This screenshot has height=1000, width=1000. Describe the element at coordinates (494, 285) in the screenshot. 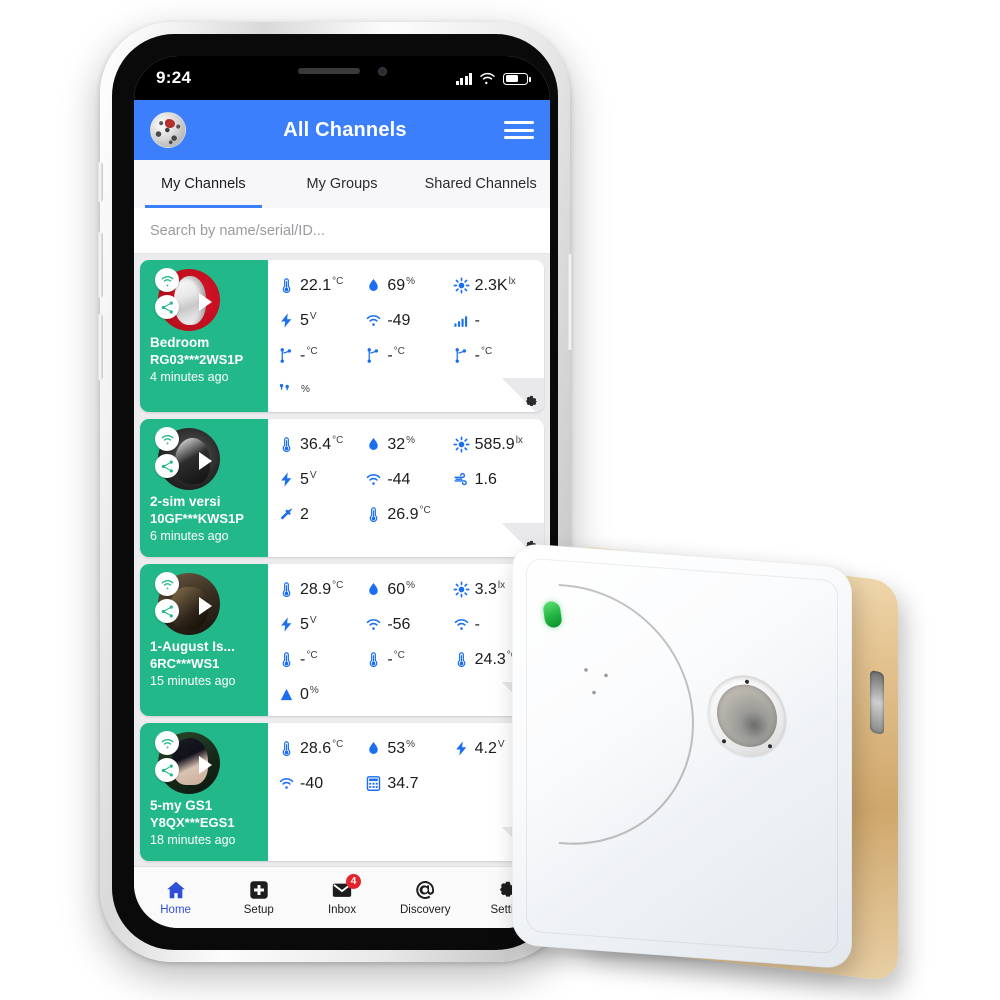

I see `sensor-reading: 2.3K lx` at that location.